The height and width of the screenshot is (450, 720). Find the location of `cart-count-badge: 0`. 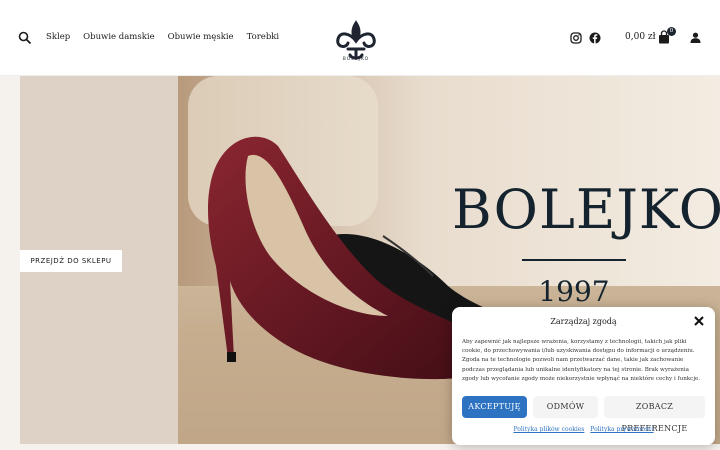

cart-count-badge: 0 is located at coordinates (671, 31).